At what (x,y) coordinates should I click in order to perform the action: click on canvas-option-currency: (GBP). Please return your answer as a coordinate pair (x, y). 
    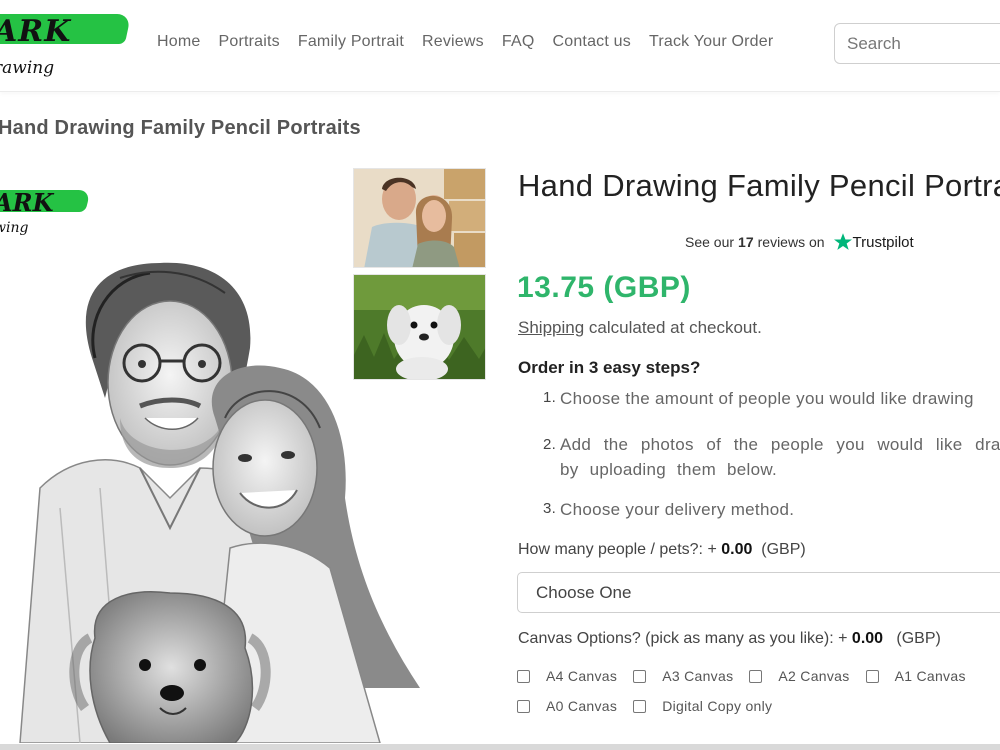
    Looking at the image, I should click on (912, 638).